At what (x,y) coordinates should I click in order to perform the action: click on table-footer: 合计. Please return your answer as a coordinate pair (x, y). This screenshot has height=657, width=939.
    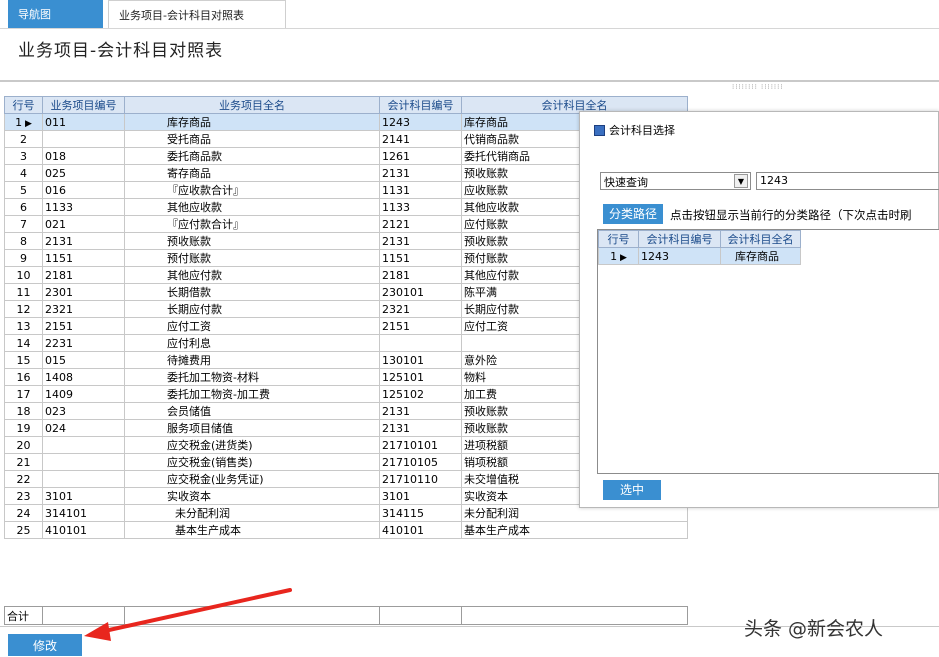
    Looking at the image, I should click on (346, 615).